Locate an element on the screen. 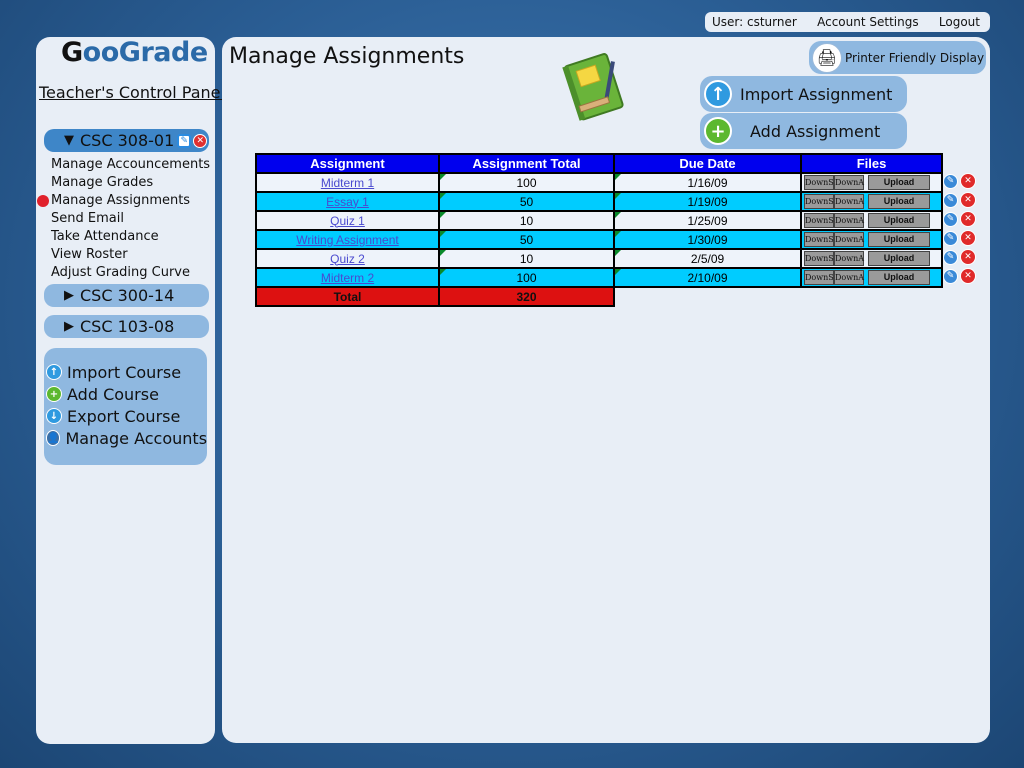 This screenshot has height=768, width=1024. export-course-button: ↓ Export Course is located at coordinates (125, 416).